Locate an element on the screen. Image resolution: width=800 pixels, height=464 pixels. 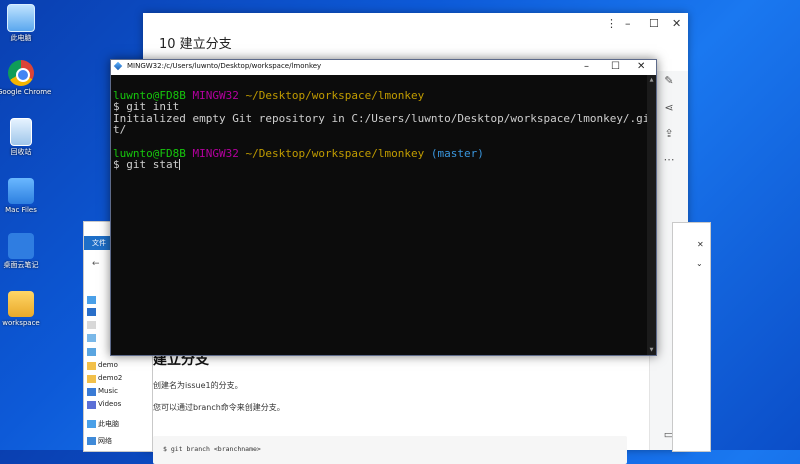
download-icon is located at coordinates (91, 312).